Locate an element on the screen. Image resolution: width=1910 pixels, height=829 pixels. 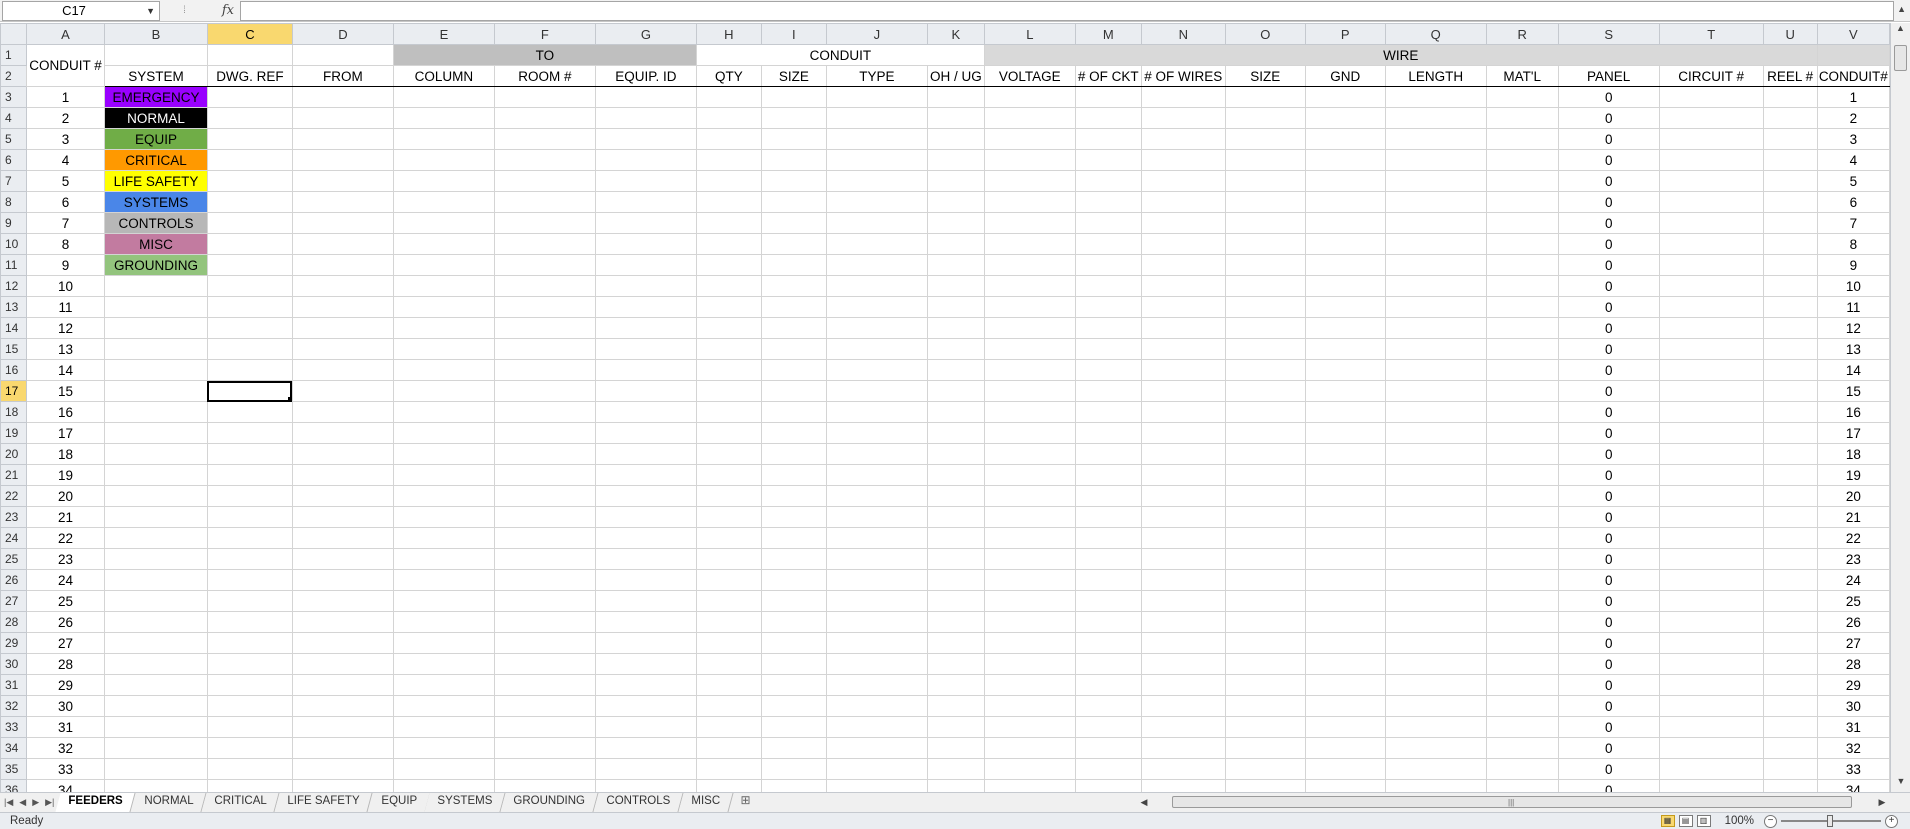
conduit-number-cell: 23 is located at coordinates (65, 559).